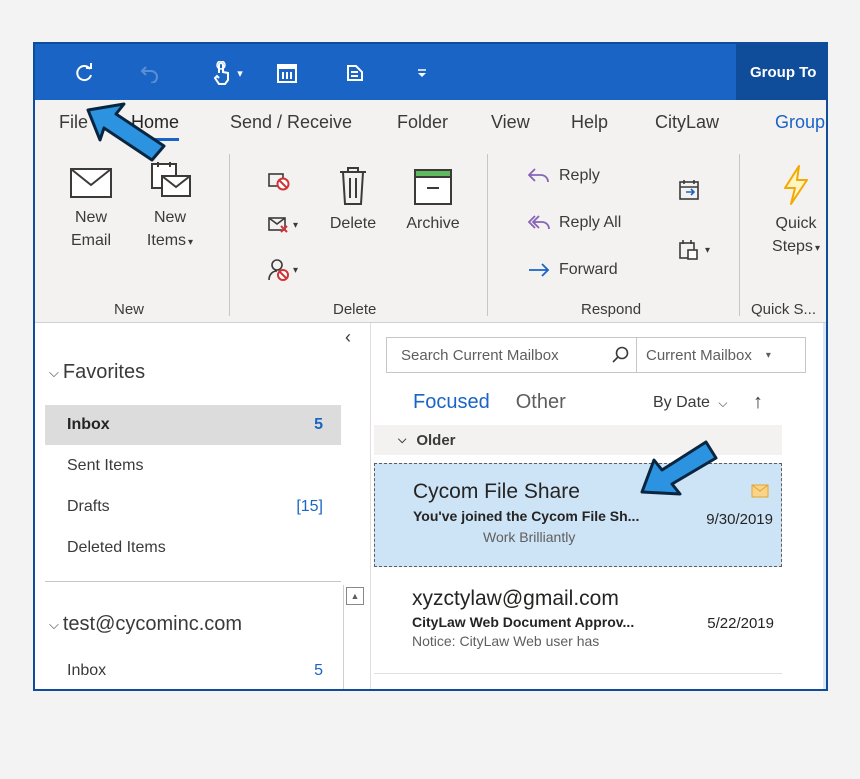 This screenshot has width=860, height=779. What do you see at coordinates (353, 637) in the screenshot?
I see `folder-scrollbar: ▲` at bounding box center [353, 637].